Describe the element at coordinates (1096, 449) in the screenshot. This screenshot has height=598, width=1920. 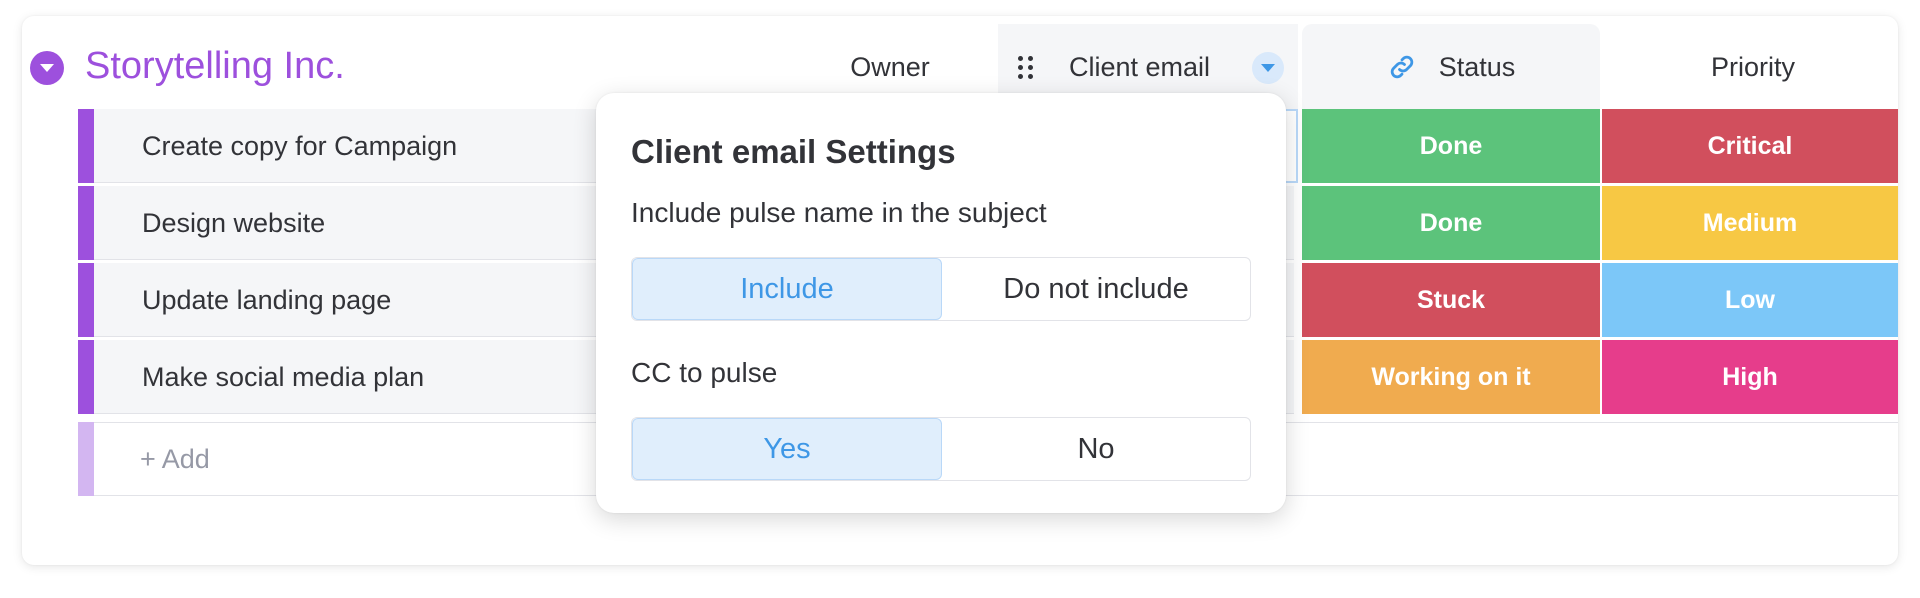
I see `no-option: No` at that location.